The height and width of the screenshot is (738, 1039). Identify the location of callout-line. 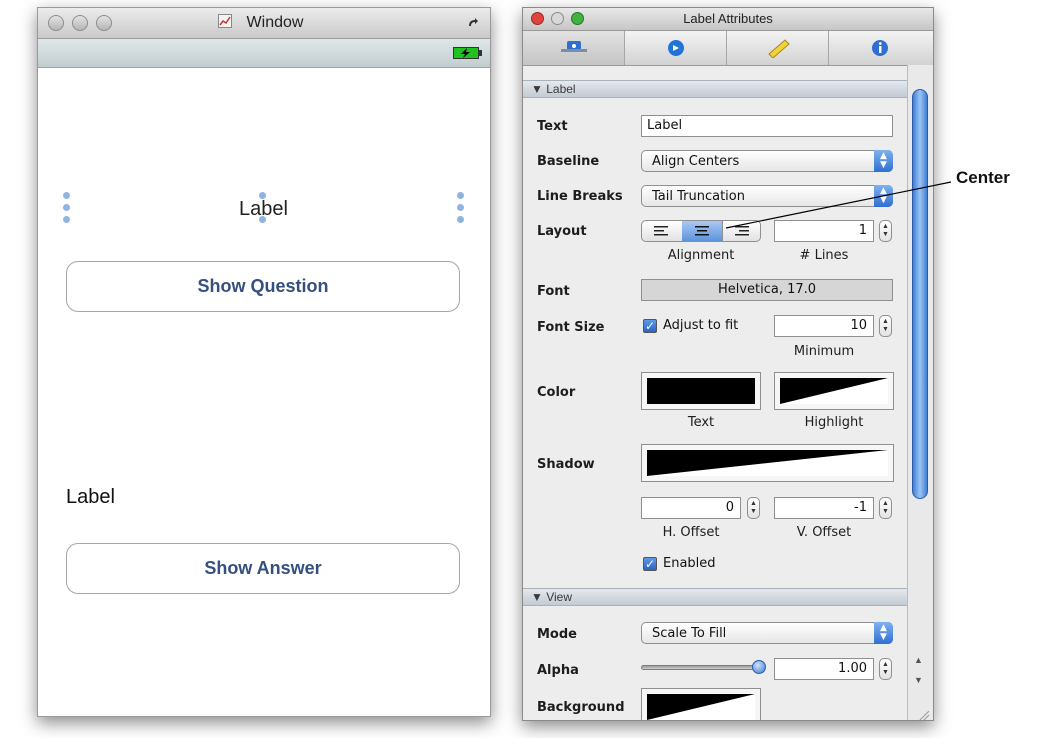
(838, 205).